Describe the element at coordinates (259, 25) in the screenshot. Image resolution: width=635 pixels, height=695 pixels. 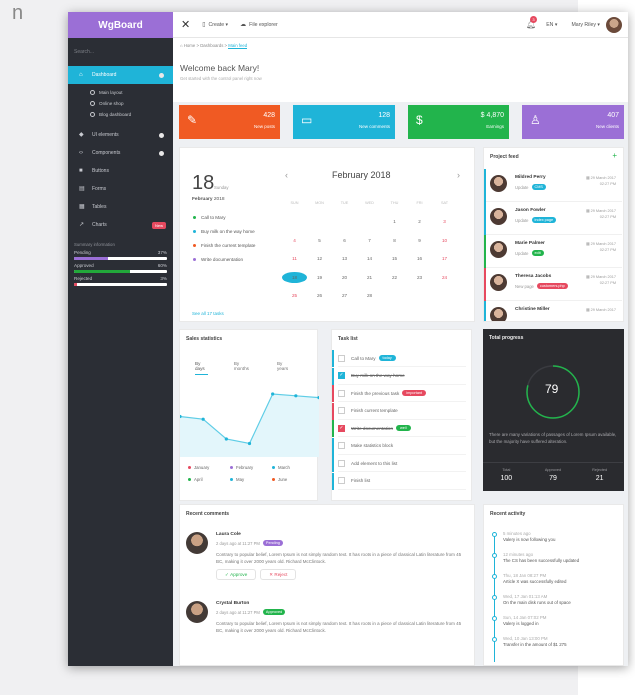
I see `file-explorer-button: ☁ File explorer` at that location.